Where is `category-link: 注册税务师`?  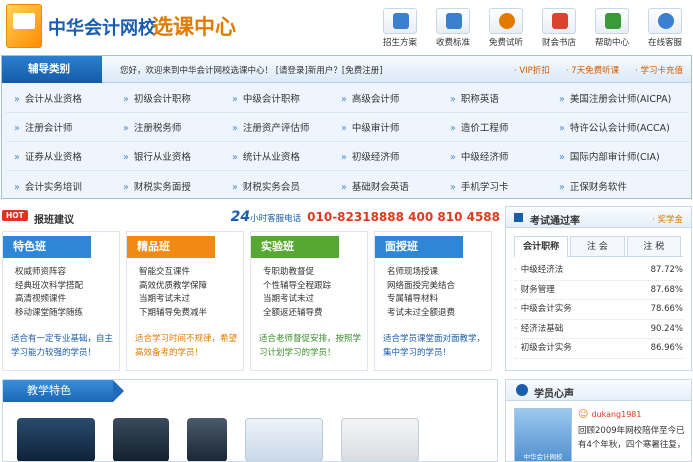 category-link: 注册税务师 is located at coordinates (169, 127).